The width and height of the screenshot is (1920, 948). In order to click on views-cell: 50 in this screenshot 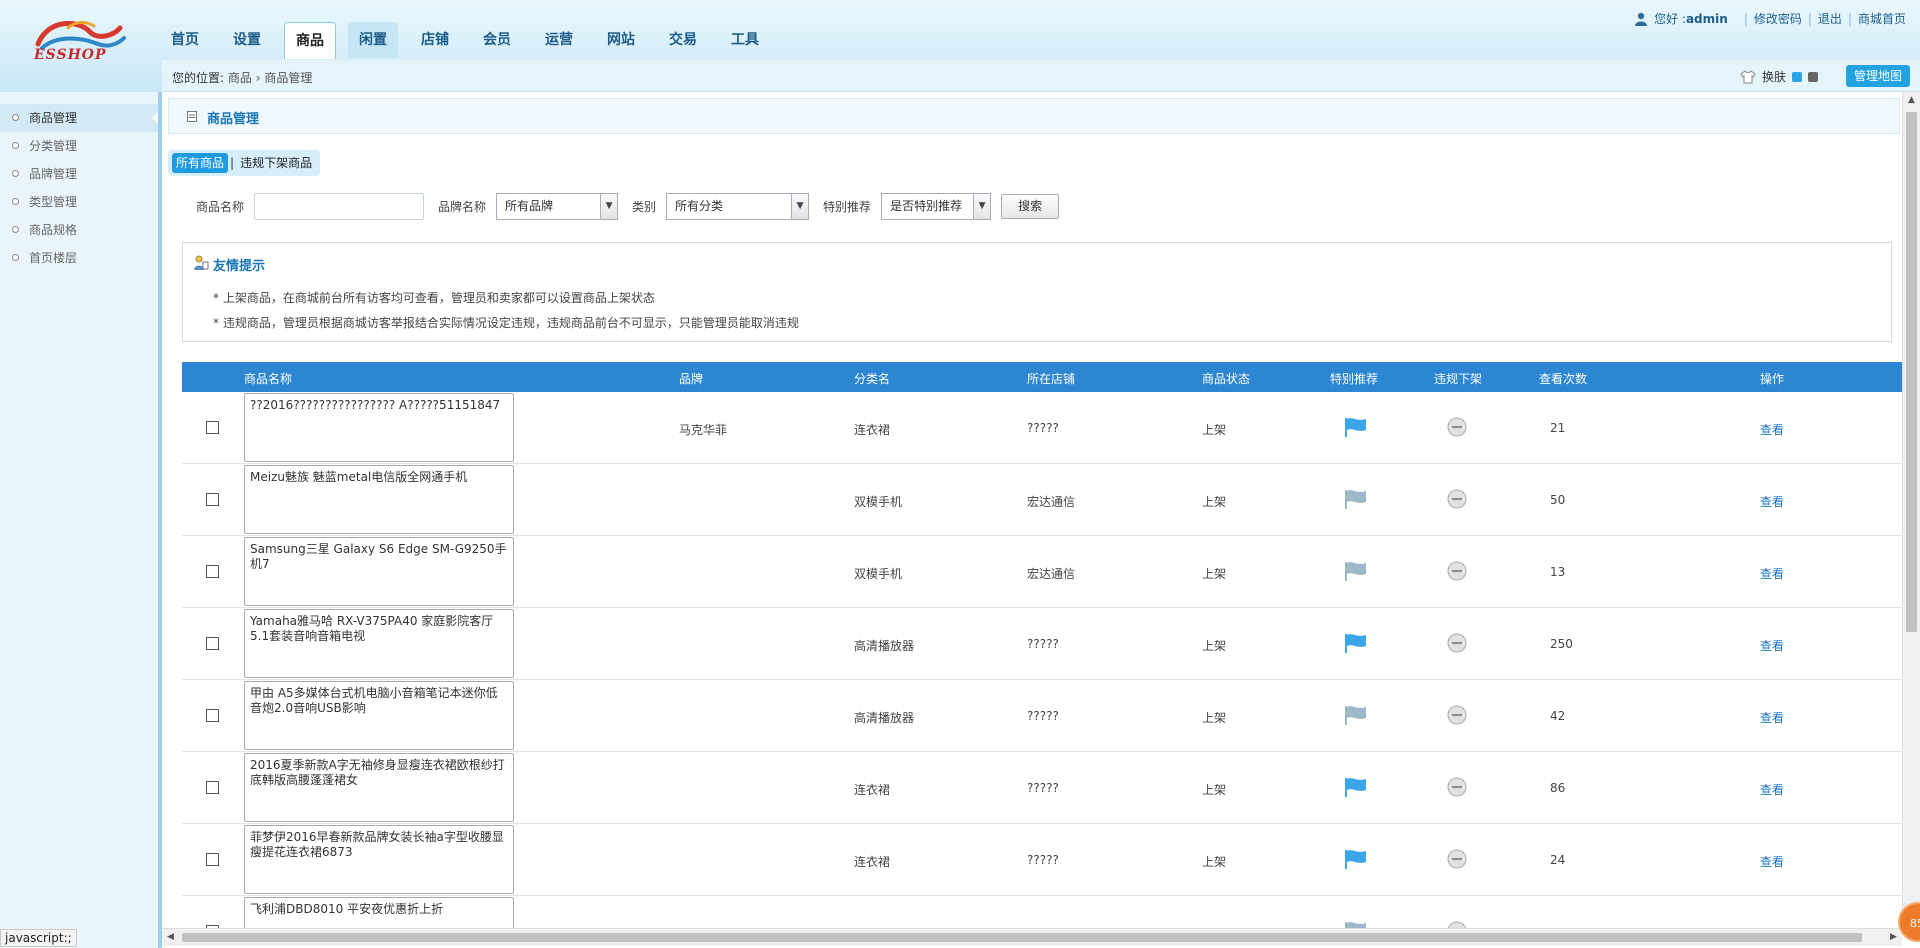, I will do `click(1558, 500)`.